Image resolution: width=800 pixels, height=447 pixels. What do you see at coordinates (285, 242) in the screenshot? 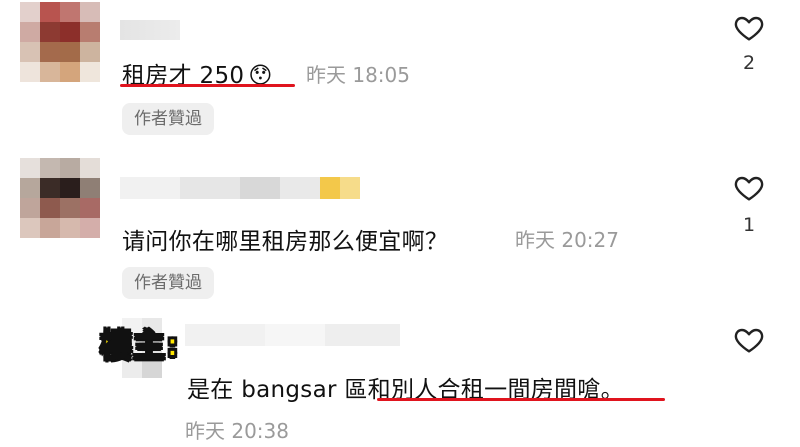
I see `comment-text: 请问你在哪里租房那么便宜啊？` at bounding box center [285, 242].